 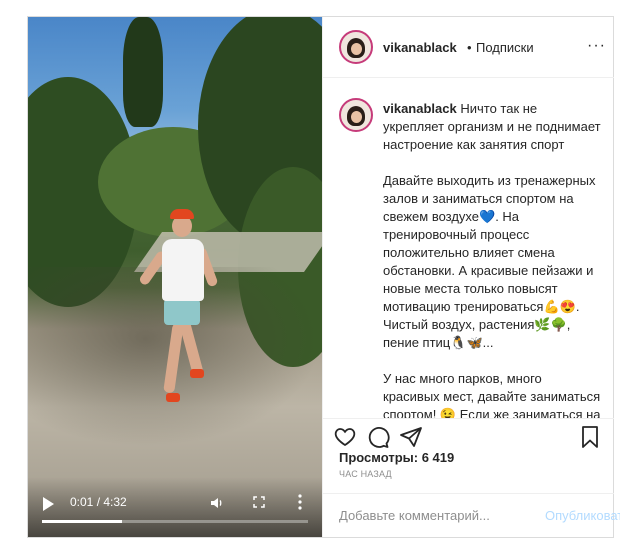 What do you see at coordinates (396, 457) in the screenshot?
I see `views-count: Просмотры: 6 419` at bounding box center [396, 457].